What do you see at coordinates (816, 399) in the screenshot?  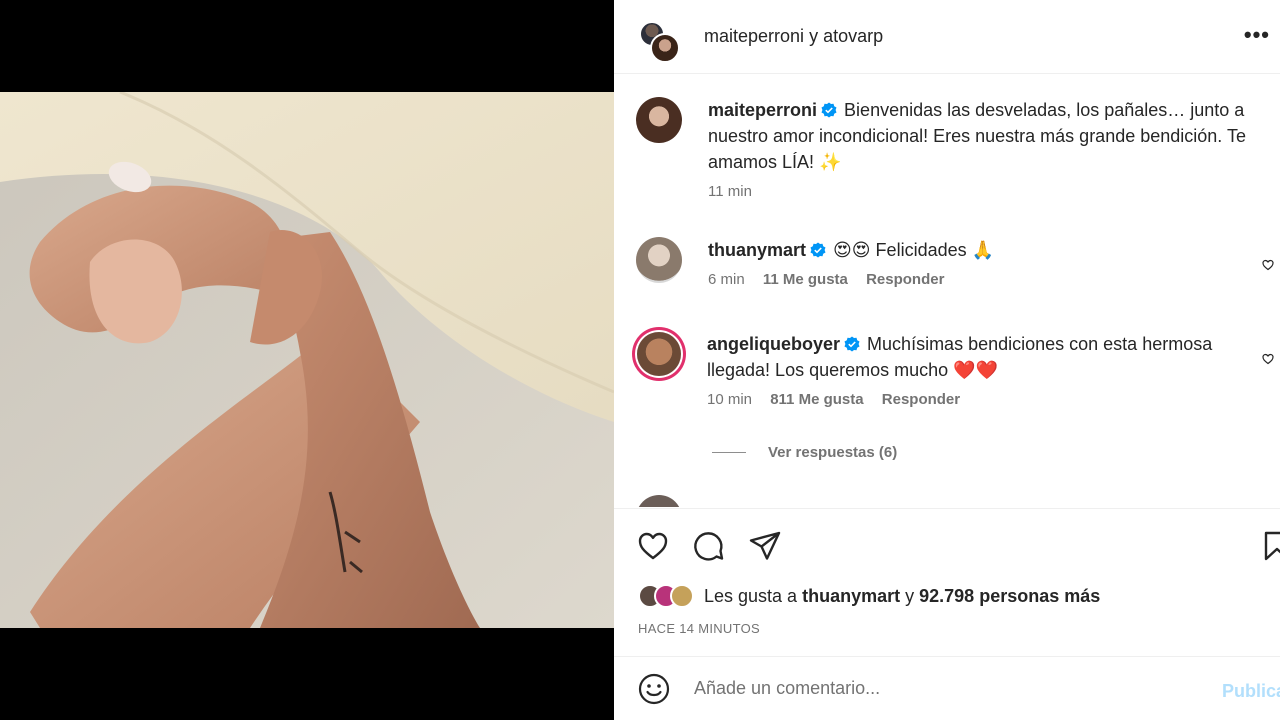 I see `comment-likes-link: 811 Me gusta` at bounding box center [816, 399].